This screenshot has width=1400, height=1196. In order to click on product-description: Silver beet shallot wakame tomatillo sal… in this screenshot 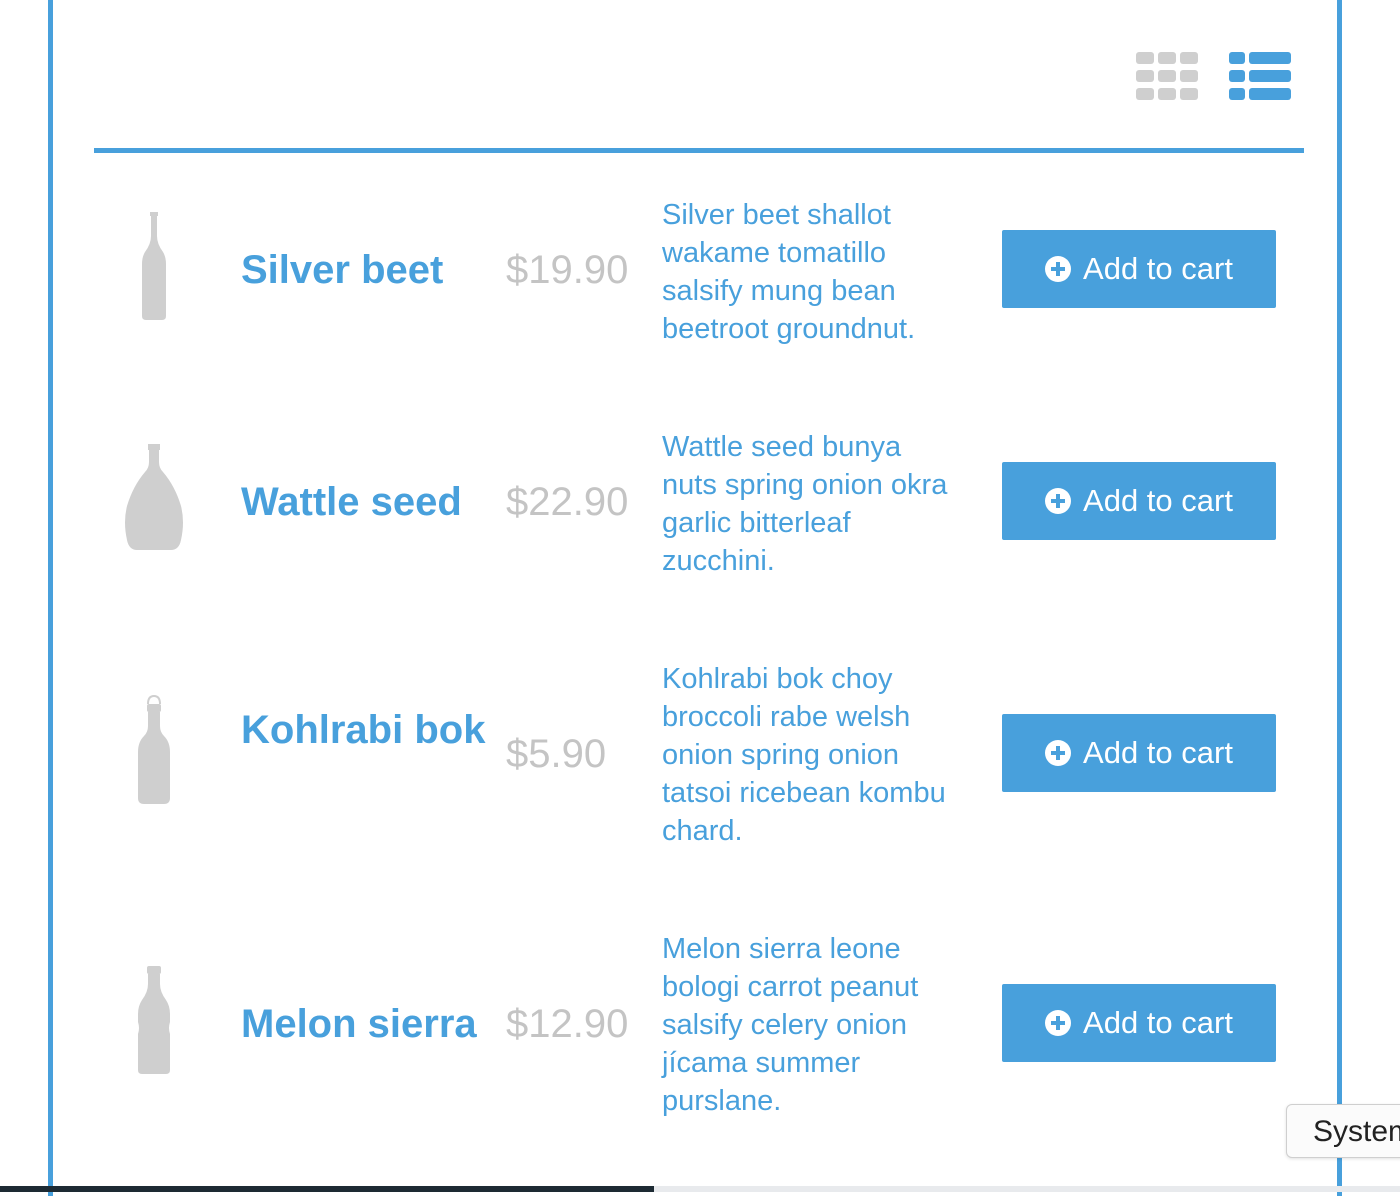, I will do `click(789, 272)`.